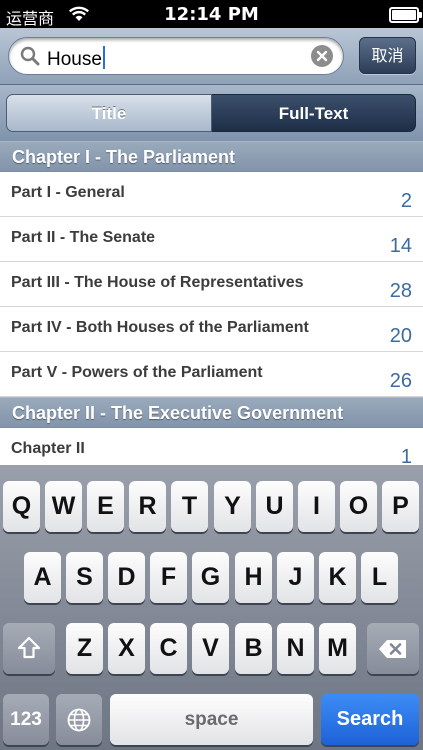  I want to click on list-item-label: Part II - The Senate, so click(83, 237).